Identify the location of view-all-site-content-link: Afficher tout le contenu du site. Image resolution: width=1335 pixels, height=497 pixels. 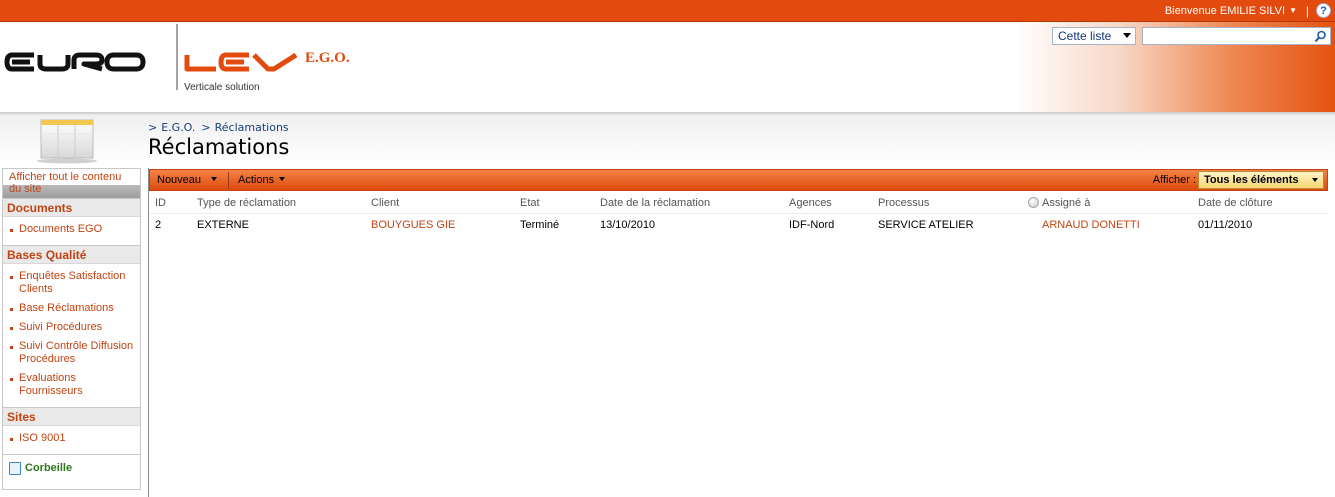
(71, 183).